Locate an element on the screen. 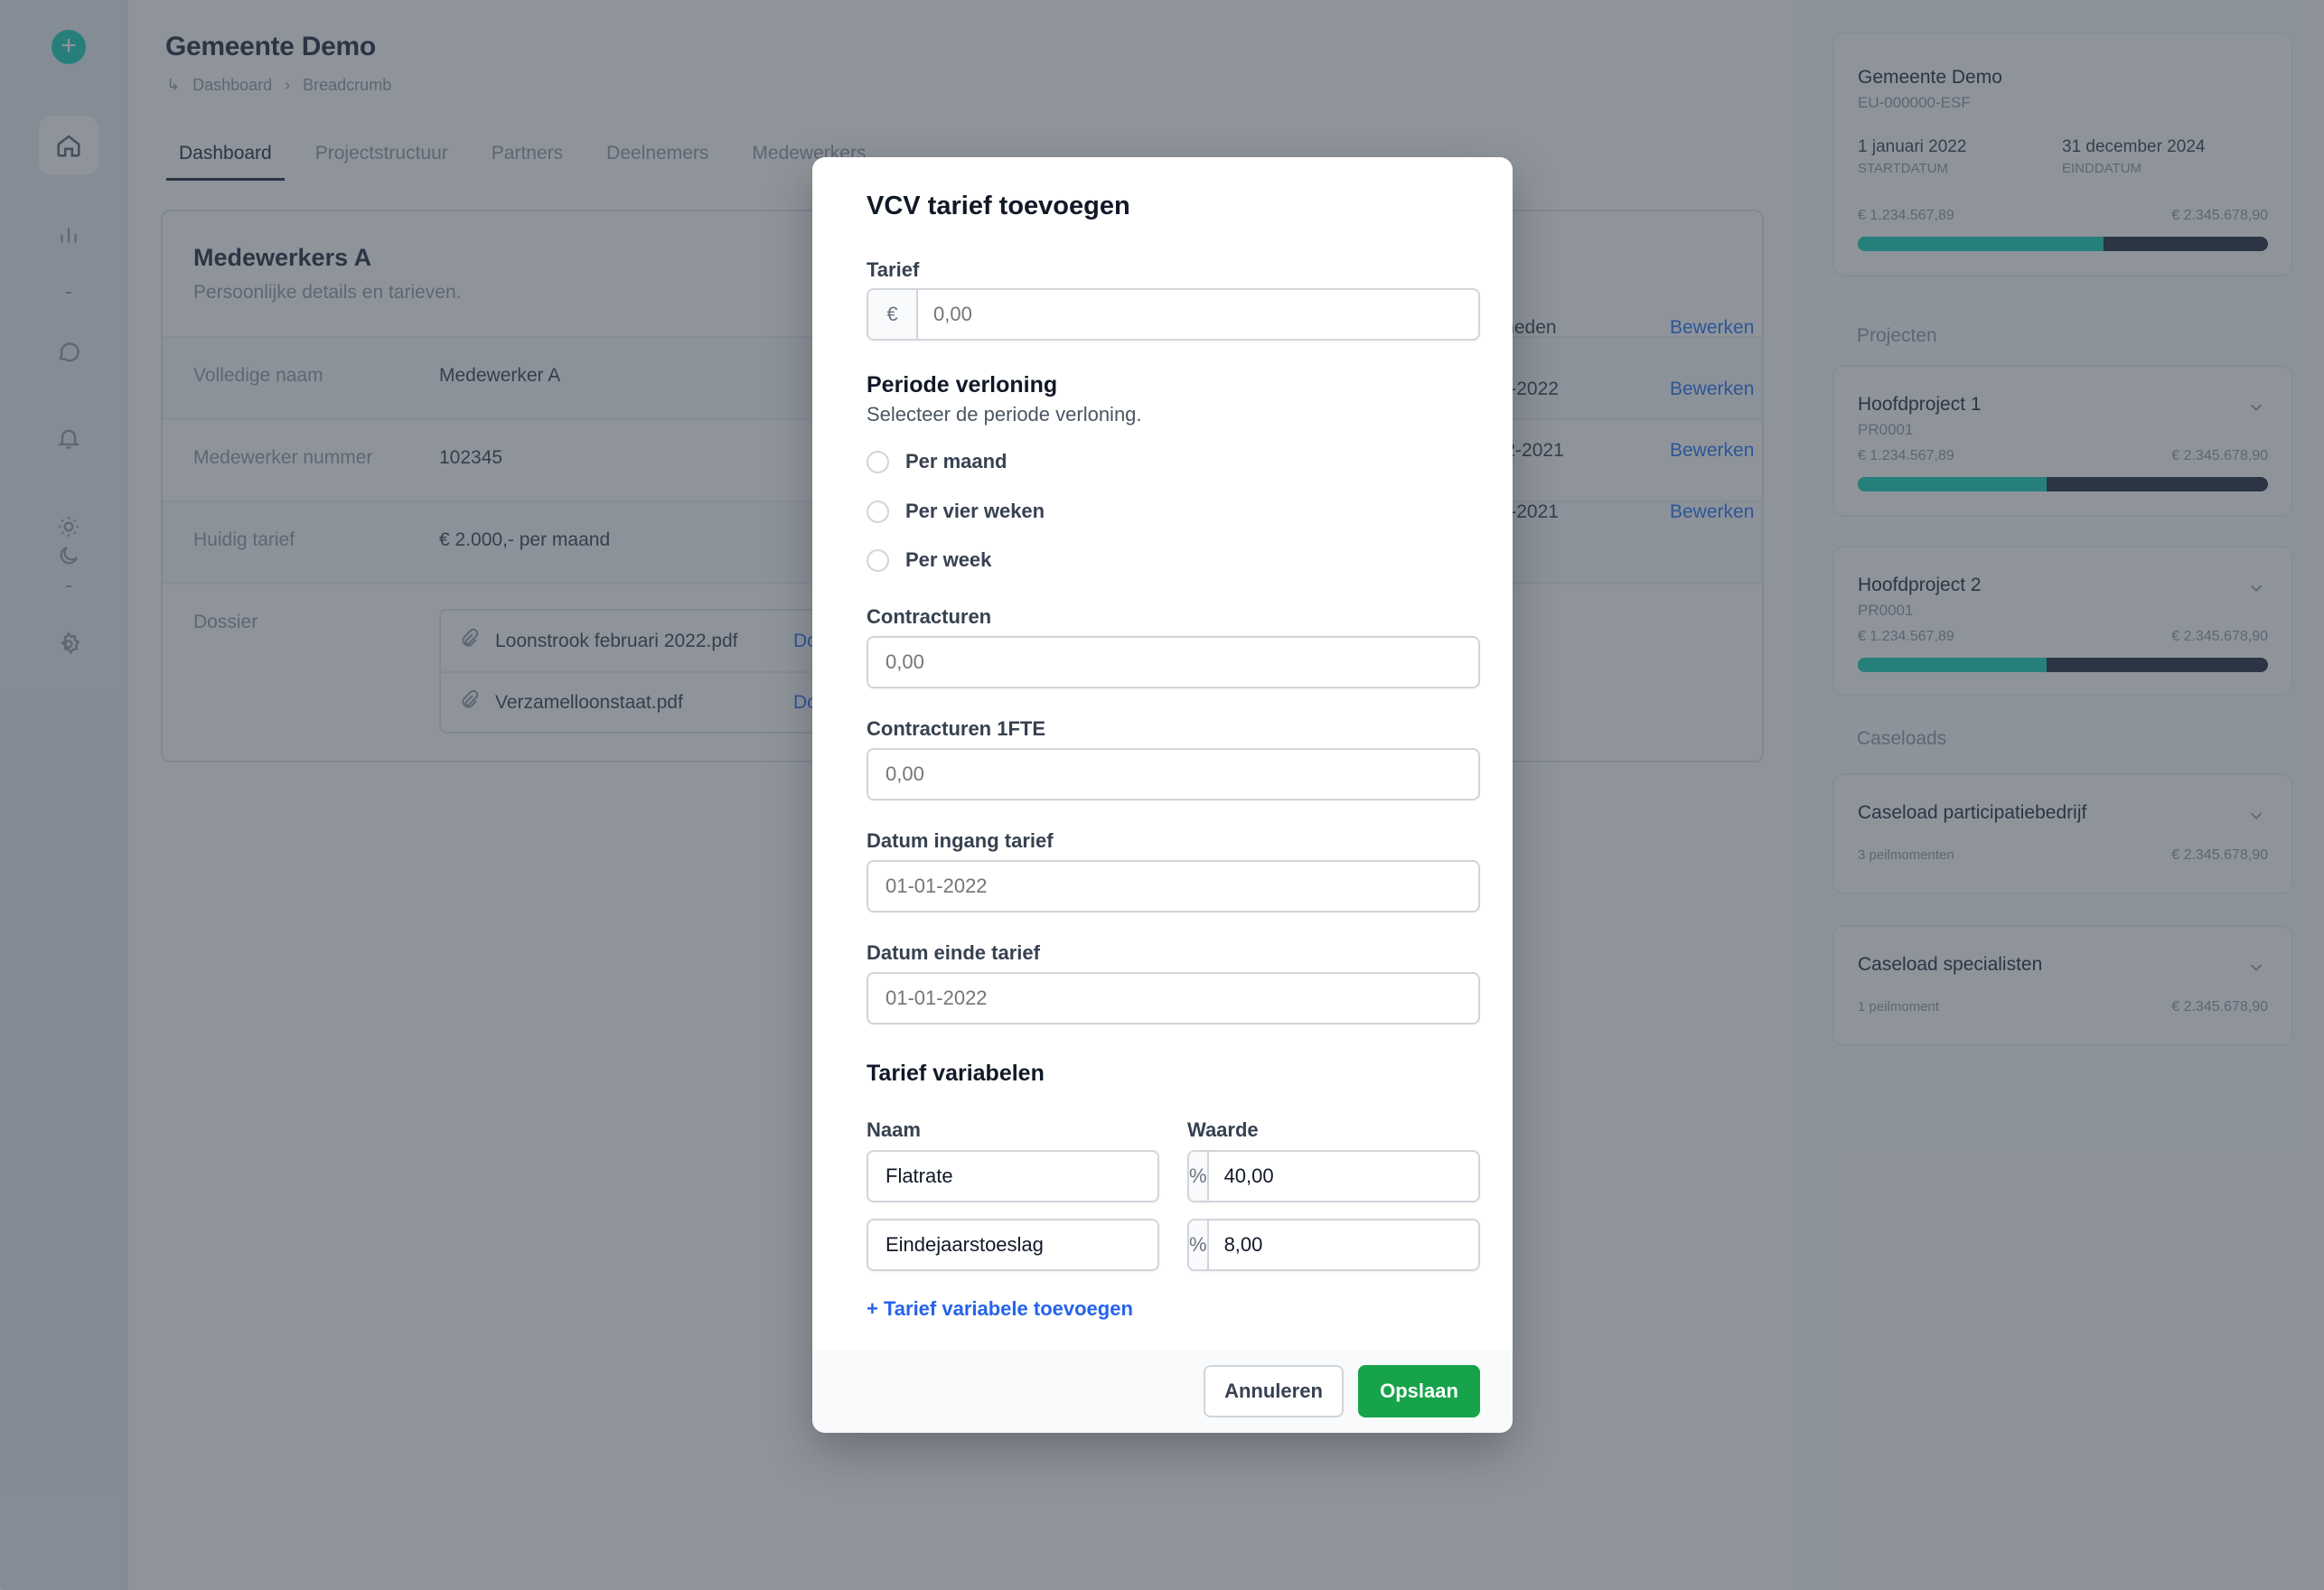  modal-title: VCV tarief toevoegen is located at coordinates (998, 206).